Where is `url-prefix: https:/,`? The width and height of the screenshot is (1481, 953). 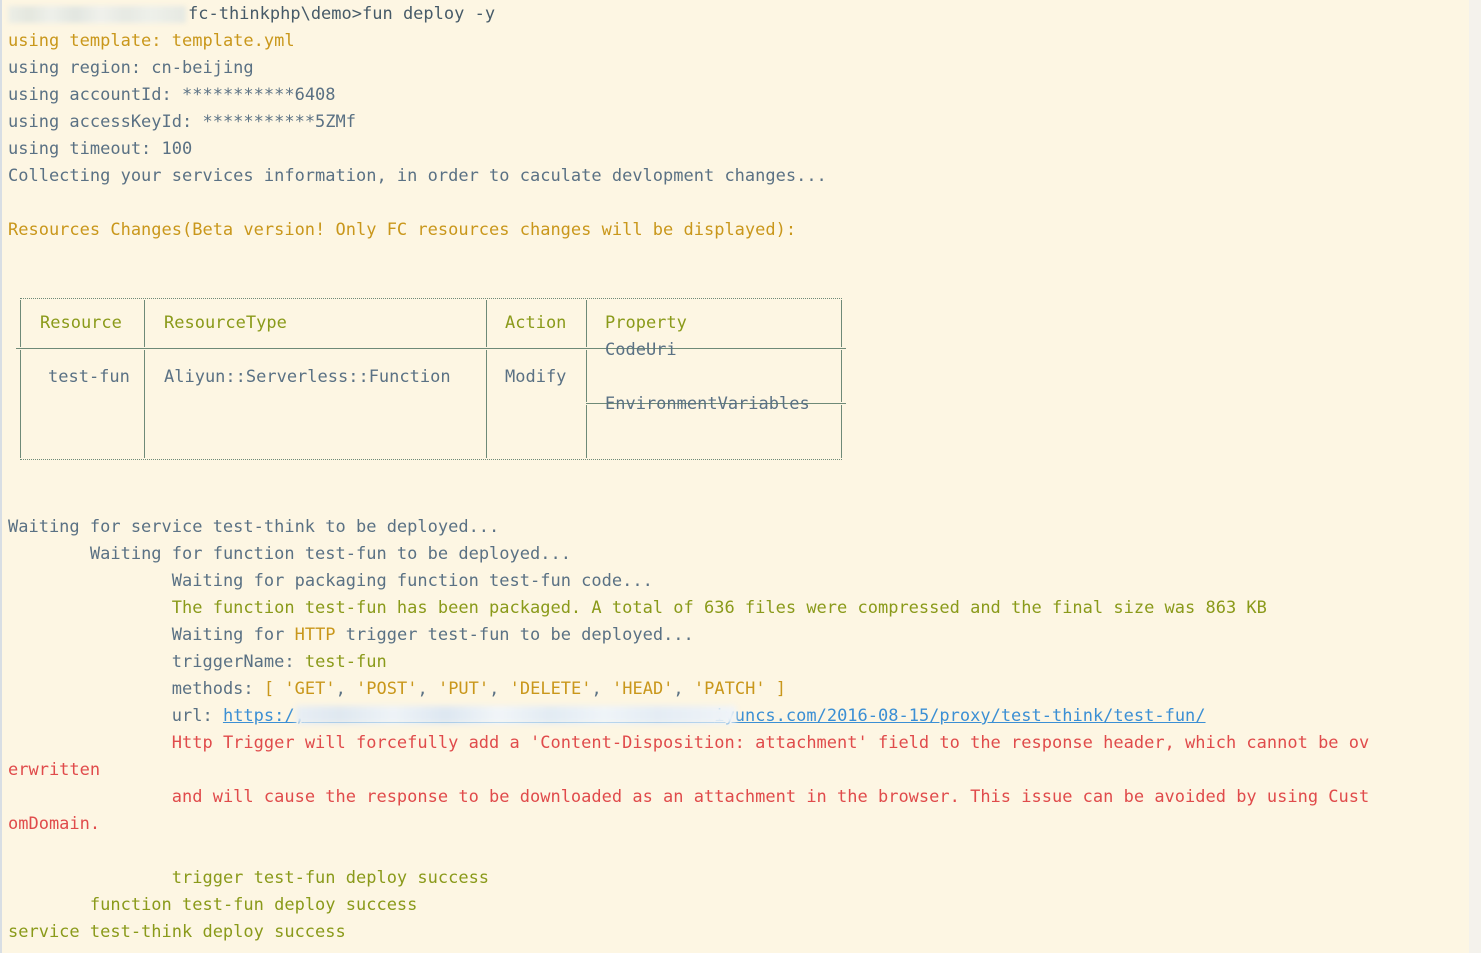 url-prefix: https:/, is located at coordinates (263, 716).